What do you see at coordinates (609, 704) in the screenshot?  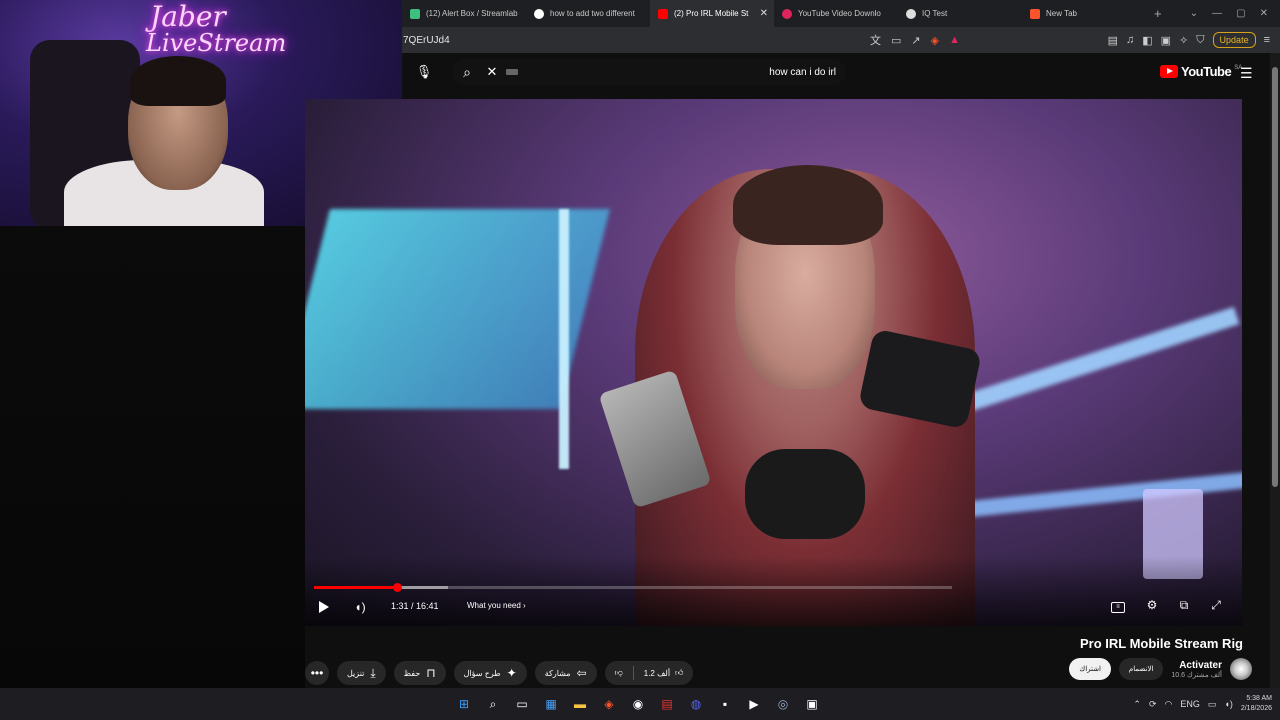 I see `brave-browser-icon: ◈` at bounding box center [609, 704].